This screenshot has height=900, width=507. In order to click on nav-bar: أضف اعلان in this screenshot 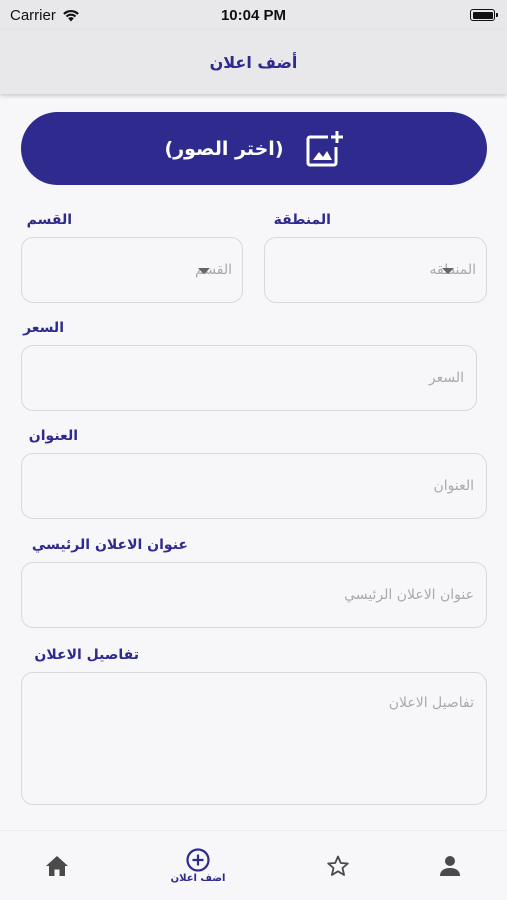, I will do `click(253, 62)`.